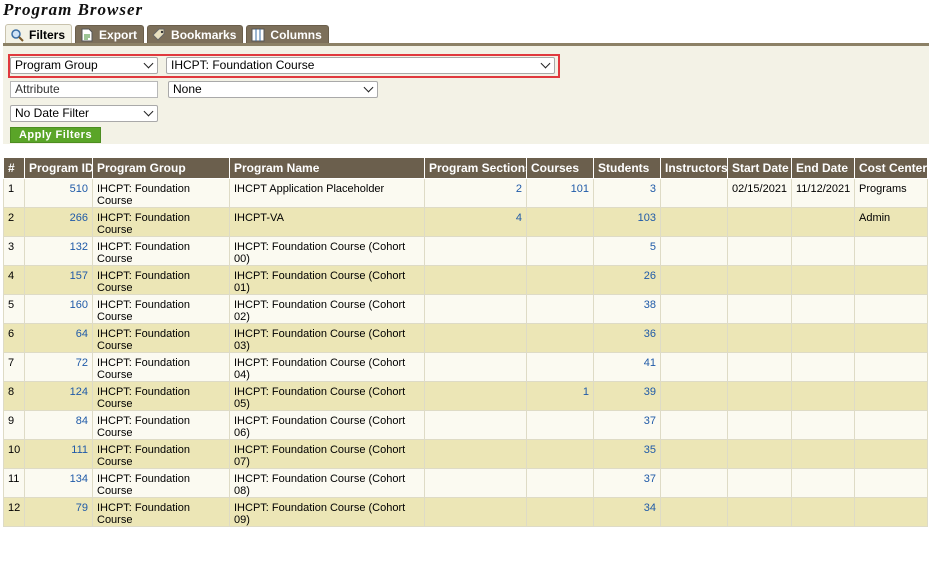  What do you see at coordinates (759, 168) in the screenshot?
I see `header-start-date: Start Date` at bounding box center [759, 168].